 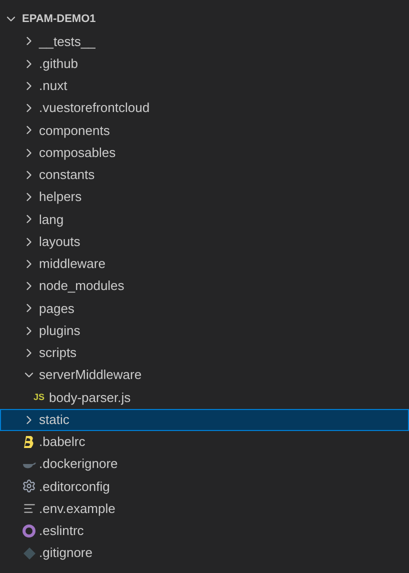 I want to click on item-label: layouts, so click(x=59, y=241).